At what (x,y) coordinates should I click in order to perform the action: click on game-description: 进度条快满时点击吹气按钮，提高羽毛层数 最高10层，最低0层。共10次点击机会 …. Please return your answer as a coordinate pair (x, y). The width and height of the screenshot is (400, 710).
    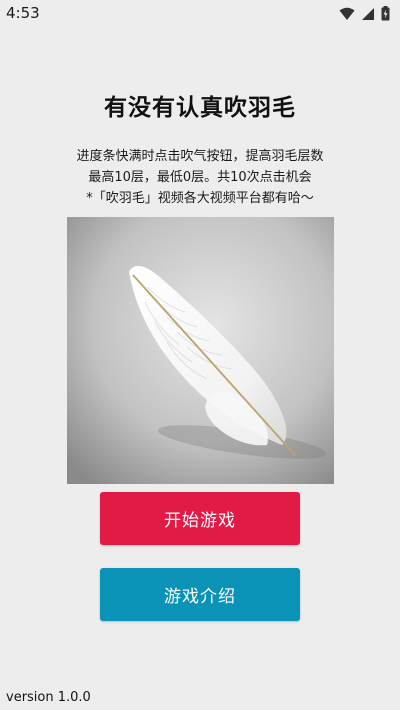
    Looking at the image, I should click on (200, 177).